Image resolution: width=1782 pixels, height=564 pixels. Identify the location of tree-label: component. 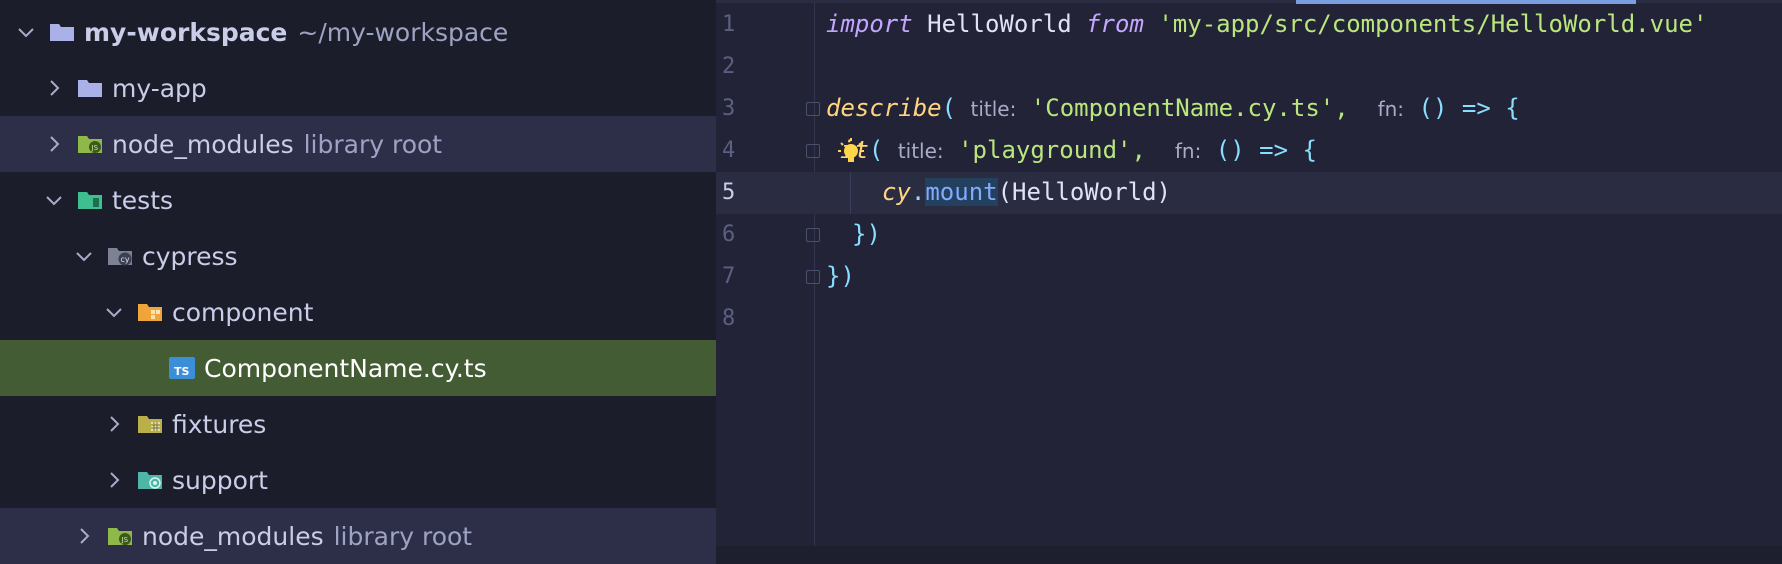
(243, 312).